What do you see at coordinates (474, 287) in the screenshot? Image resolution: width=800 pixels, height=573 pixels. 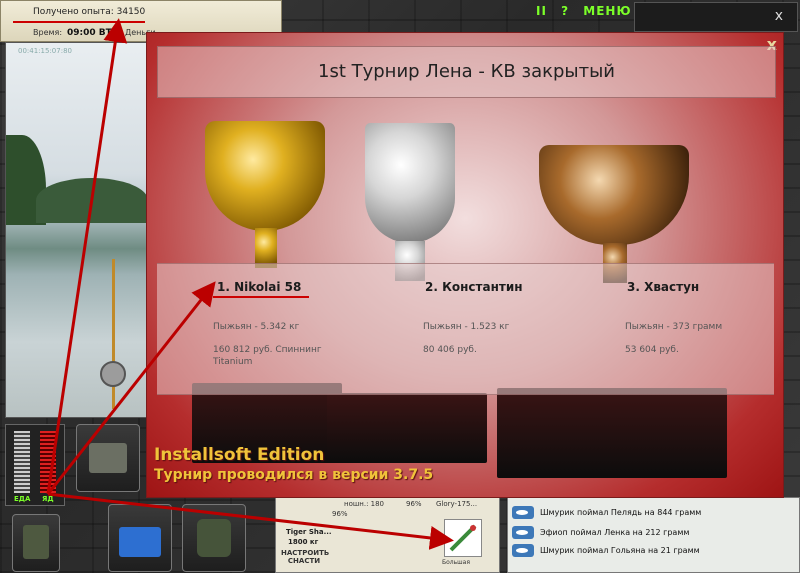 I see `second-place-name: 2. Константин` at bounding box center [474, 287].